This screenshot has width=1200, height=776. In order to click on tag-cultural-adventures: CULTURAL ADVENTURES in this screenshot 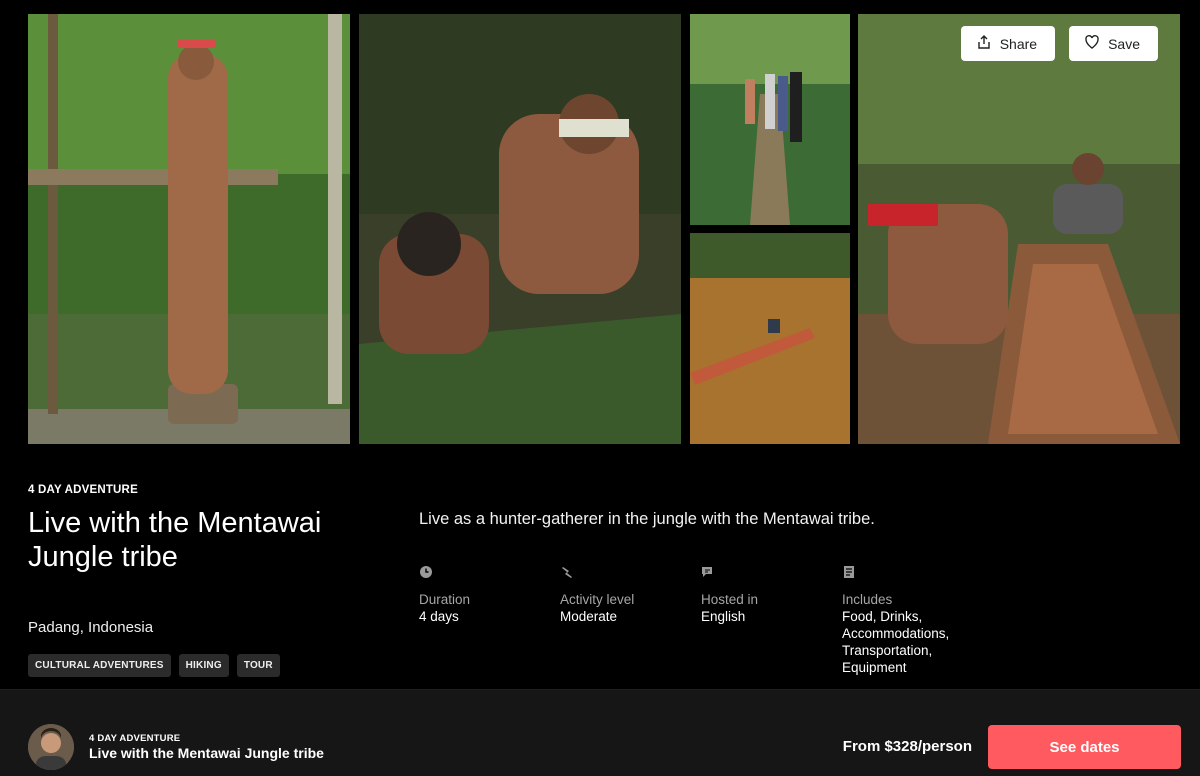, I will do `click(99, 665)`.